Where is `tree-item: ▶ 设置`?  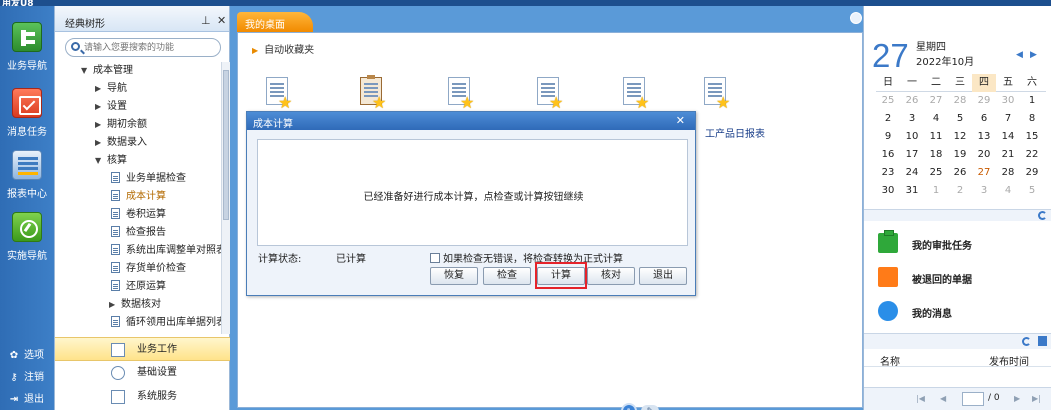 tree-item: ▶ 设置 is located at coordinates (111, 107).